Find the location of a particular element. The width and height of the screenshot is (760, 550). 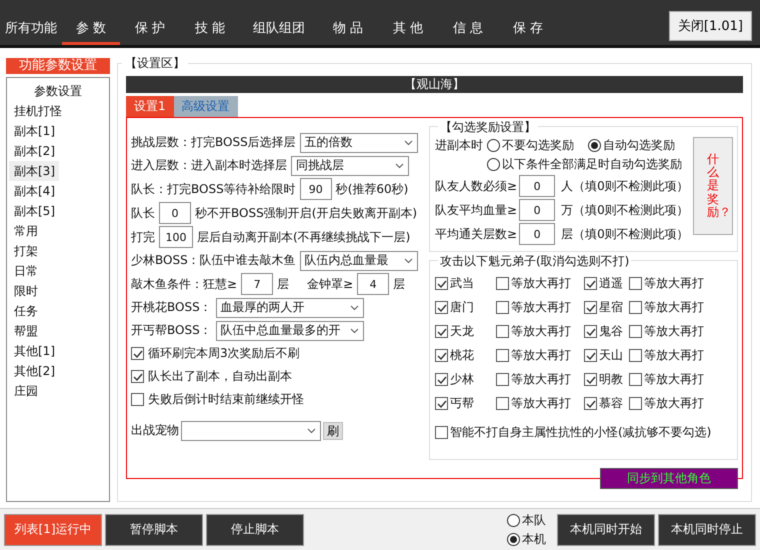

checkbox-label: 少林 is located at coordinates (462, 379).